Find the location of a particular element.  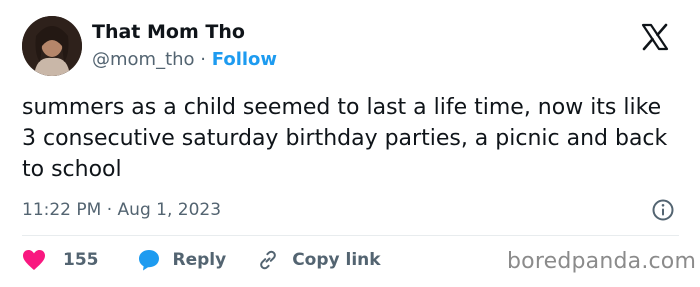

tweet-time: 11:22 PM is located at coordinates (61, 210).